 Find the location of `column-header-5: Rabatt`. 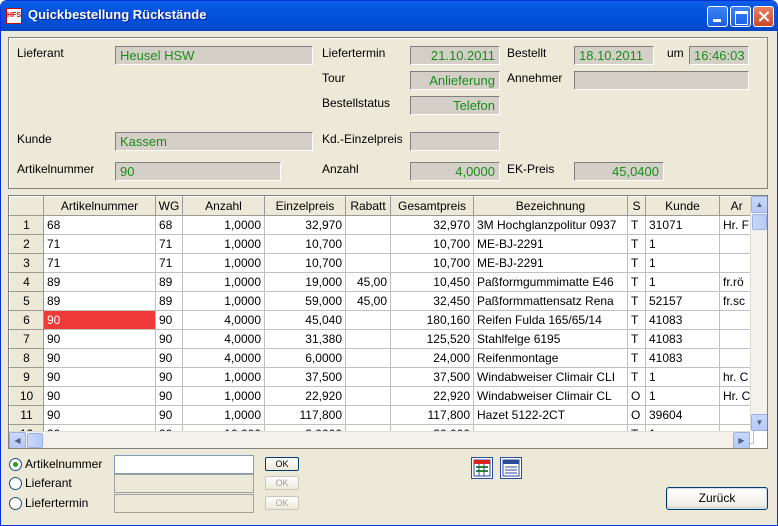

column-header-5: Rabatt is located at coordinates (368, 206).